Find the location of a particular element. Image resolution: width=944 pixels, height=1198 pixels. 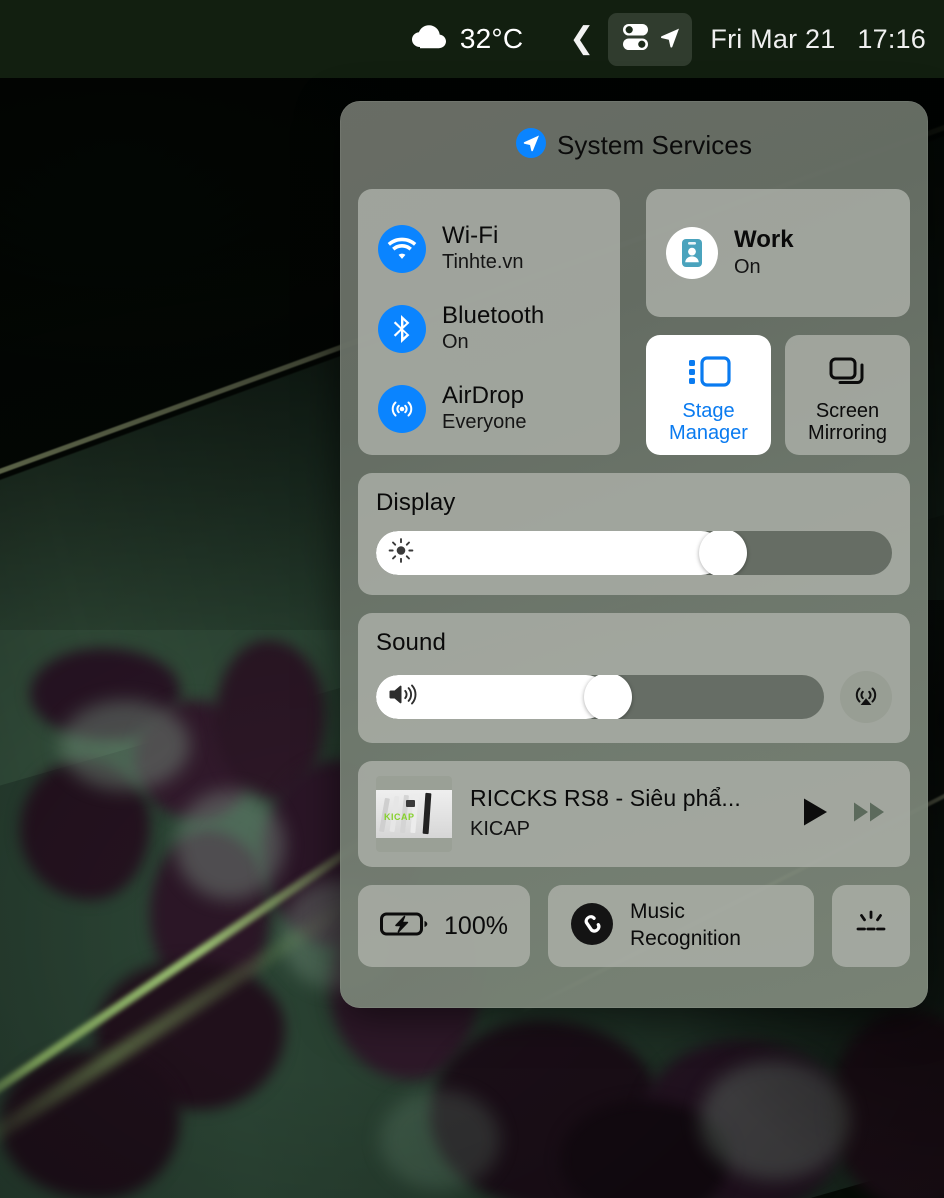

stage-manager-label: Stage Manager is located at coordinates (708, 422).